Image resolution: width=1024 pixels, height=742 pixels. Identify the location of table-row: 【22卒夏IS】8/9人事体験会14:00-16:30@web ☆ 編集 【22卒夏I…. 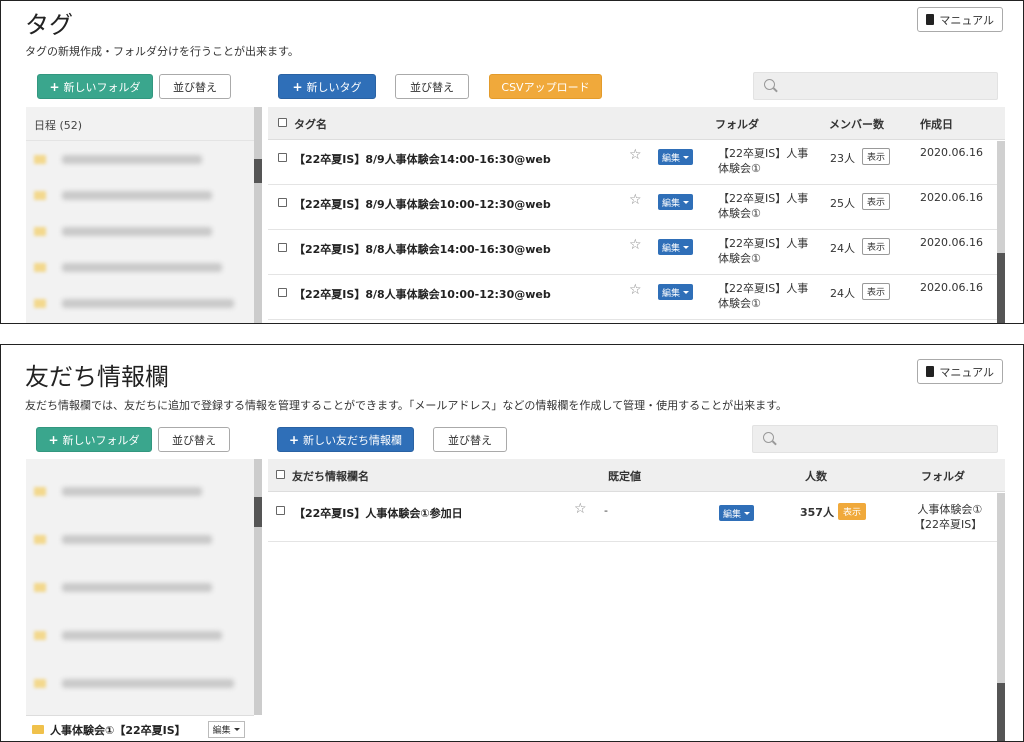
(636, 162).